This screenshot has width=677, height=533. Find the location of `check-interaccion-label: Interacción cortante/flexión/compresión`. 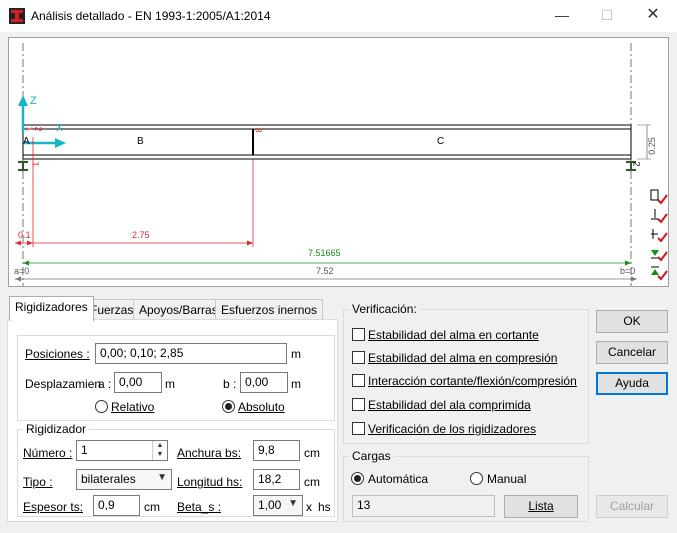

check-interaccion-label: Interacción cortante/flexión/compresión is located at coordinates (472, 381).